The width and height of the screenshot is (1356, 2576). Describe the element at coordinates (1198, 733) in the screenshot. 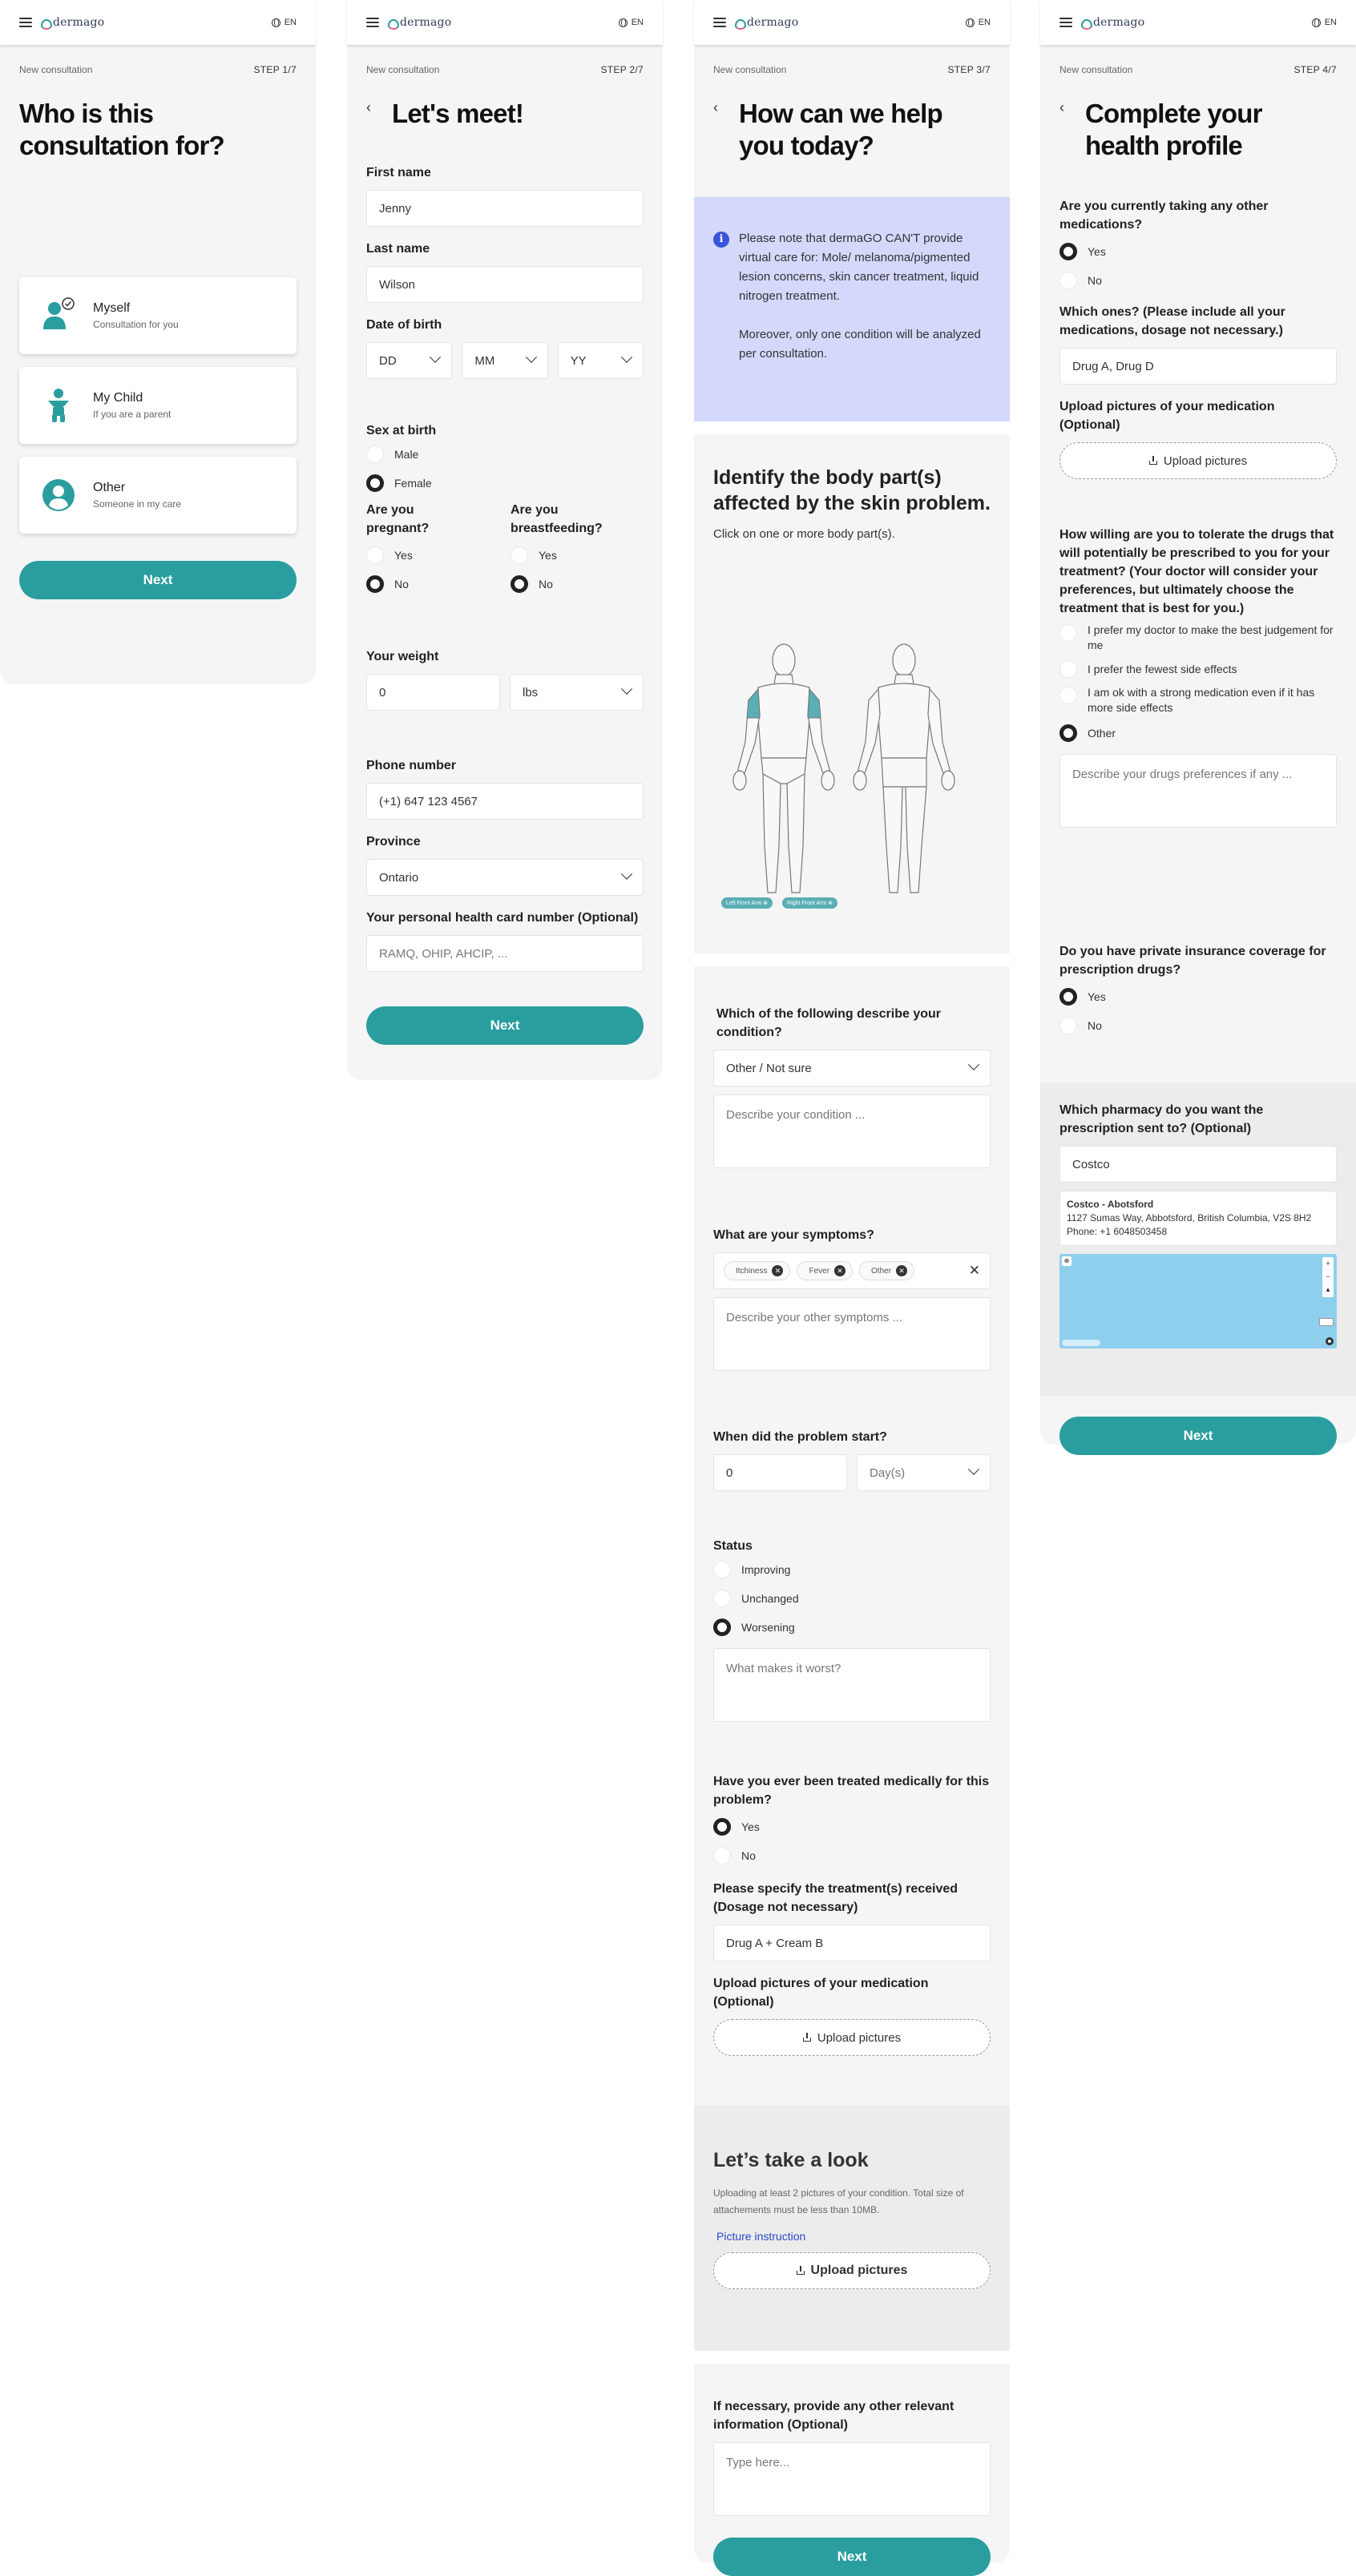

I see `radio-tolerate-other: Other` at that location.